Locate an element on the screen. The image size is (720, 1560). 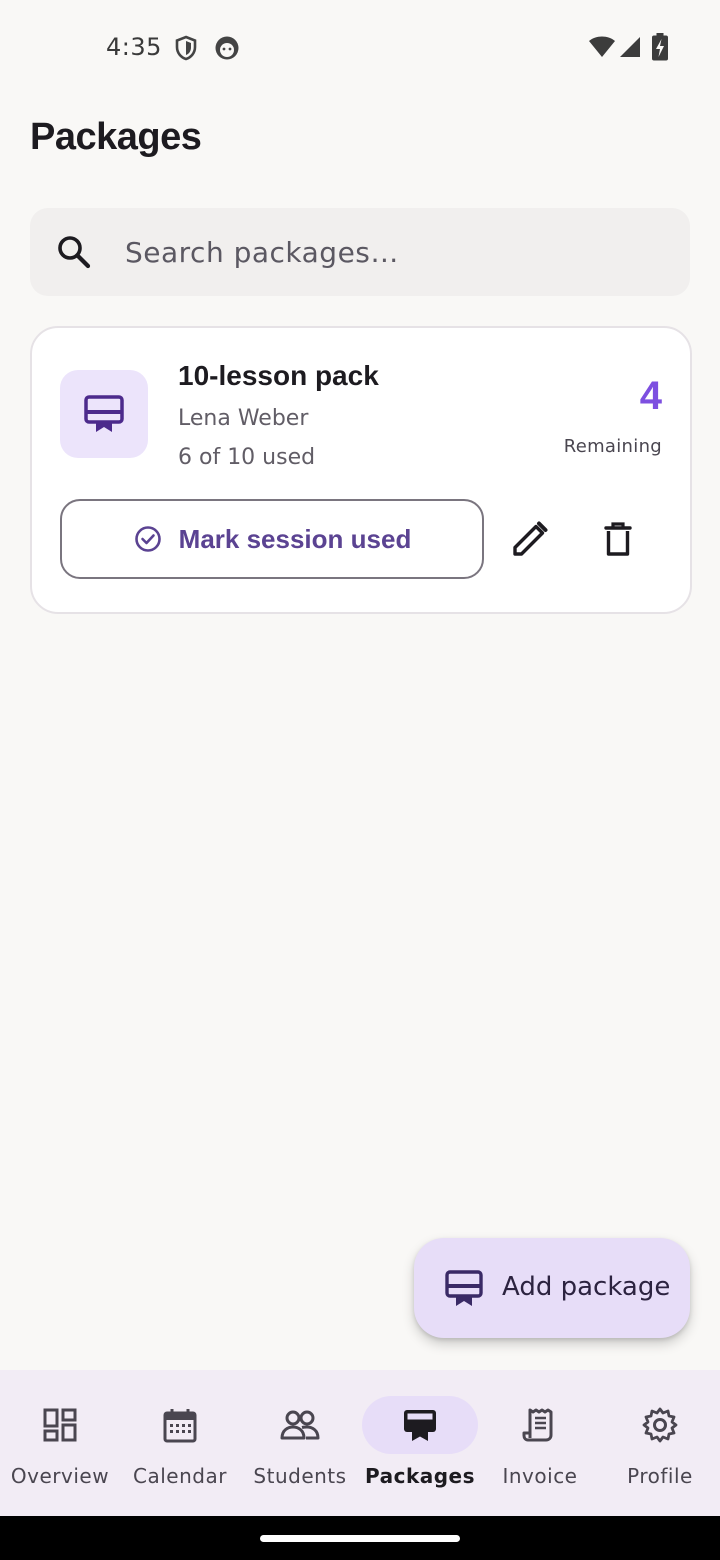
home-gesture-handle is located at coordinates (360, 1538).